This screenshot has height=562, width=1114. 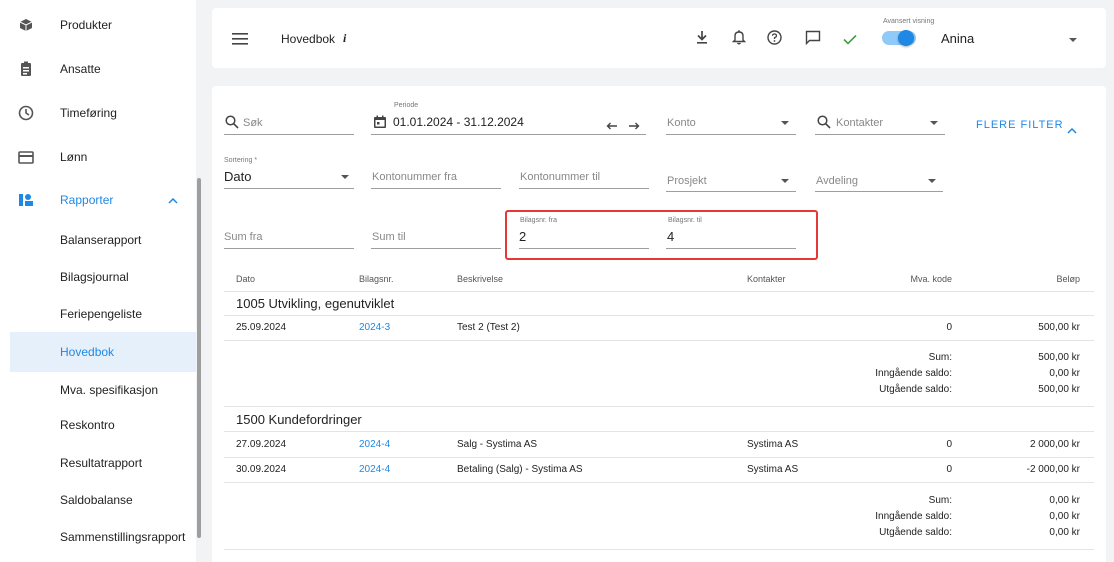 I want to click on sidebar-subitem-resultatrapport: Resultatrapport, so click(x=98, y=463).